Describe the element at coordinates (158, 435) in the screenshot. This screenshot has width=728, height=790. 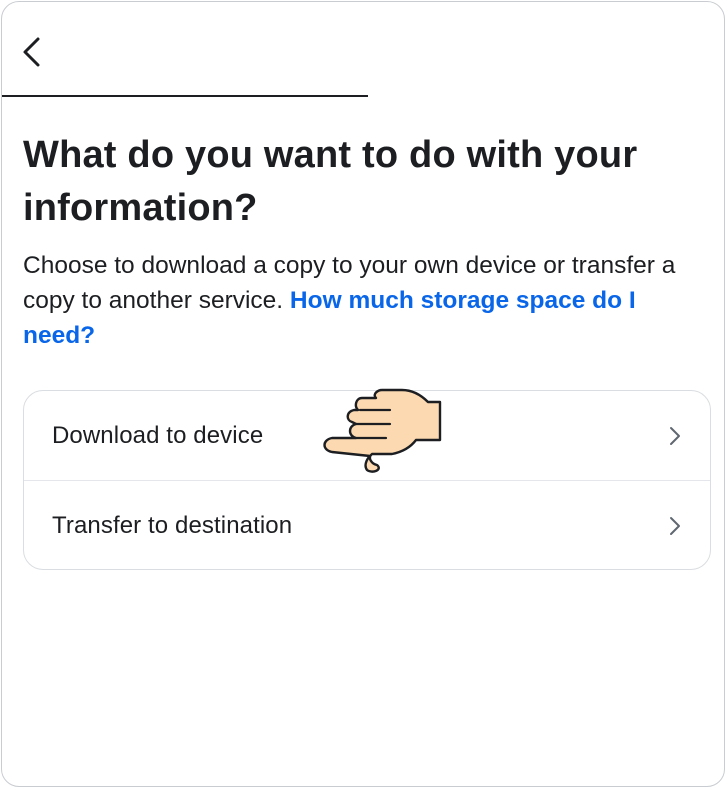
I see `download-to-device-label: Download to device` at that location.